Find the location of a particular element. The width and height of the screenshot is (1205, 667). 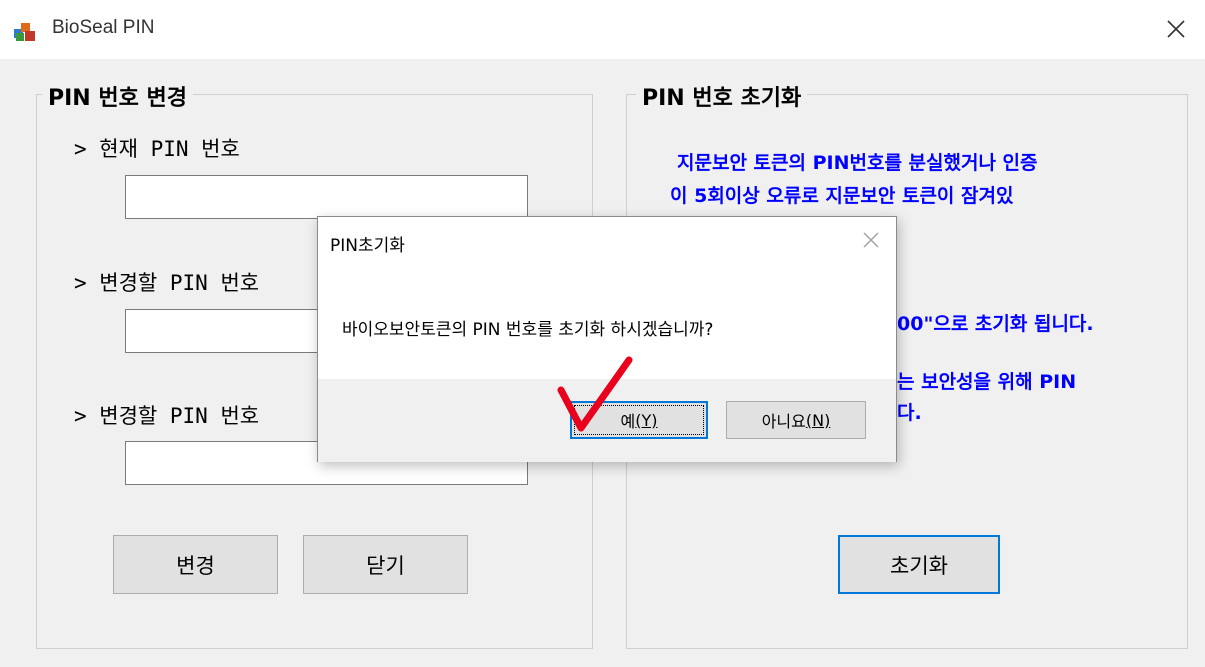

reset-info-line-5: 다. is located at coordinates (909, 413).